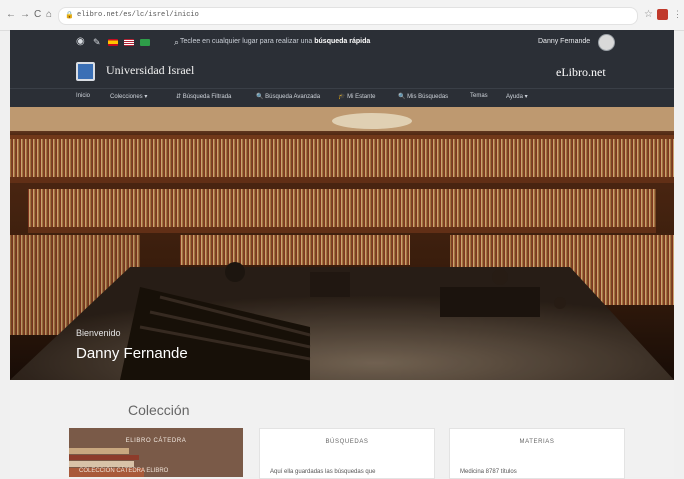 The image size is (684, 479). I want to click on brand-bar: Universidad Israel eLibro.net, so click(342, 71).